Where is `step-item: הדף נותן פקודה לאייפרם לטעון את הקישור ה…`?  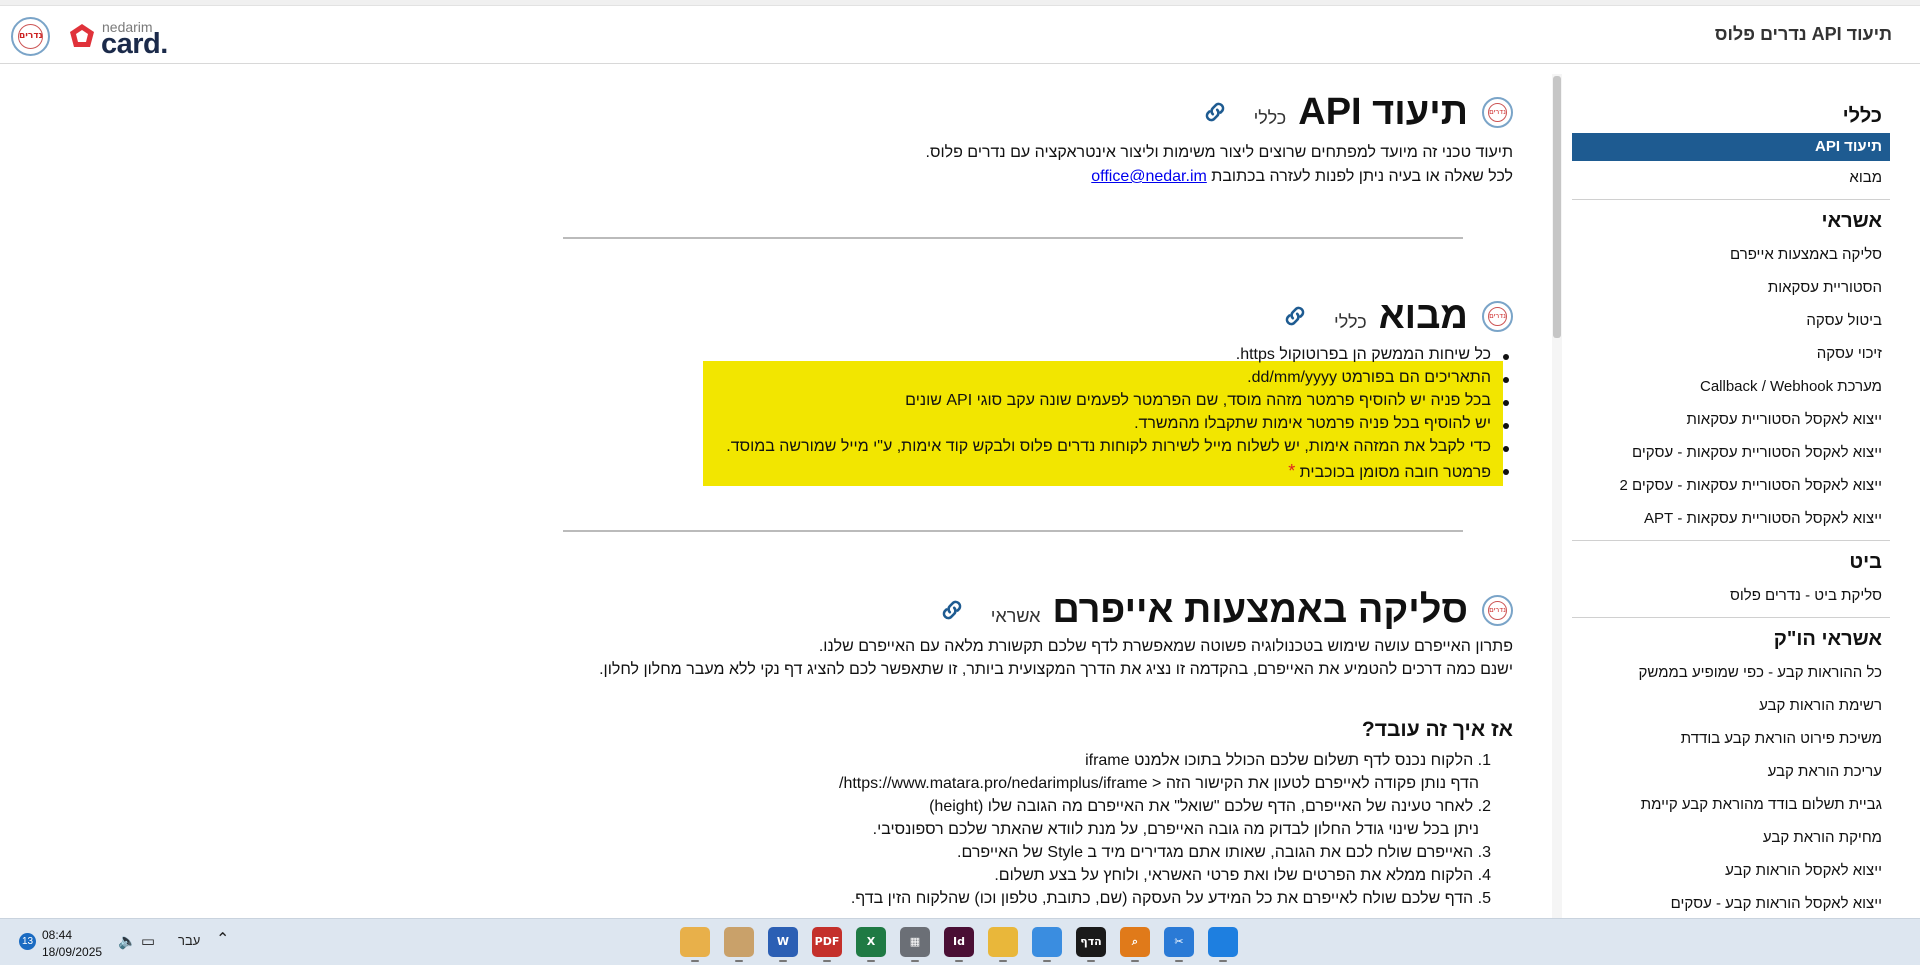
step-item: הדף נותן פקודה לאייפרם לטעון את הקישור ה… is located at coordinates (1159, 783).